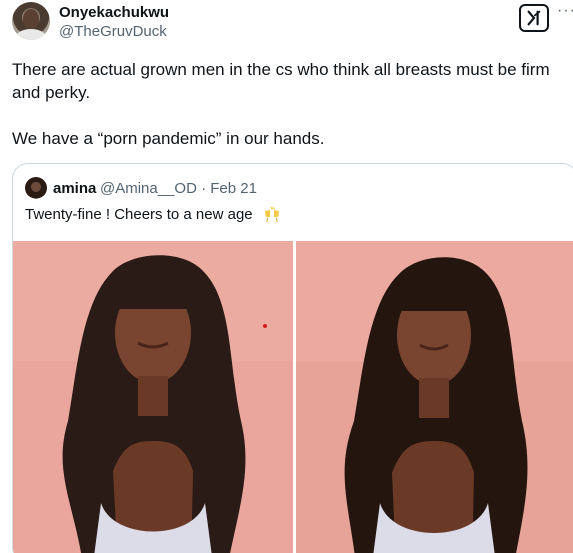  What do you see at coordinates (36, 188) in the screenshot?
I see `quoted-author-avatar` at bounding box center [36, 188].